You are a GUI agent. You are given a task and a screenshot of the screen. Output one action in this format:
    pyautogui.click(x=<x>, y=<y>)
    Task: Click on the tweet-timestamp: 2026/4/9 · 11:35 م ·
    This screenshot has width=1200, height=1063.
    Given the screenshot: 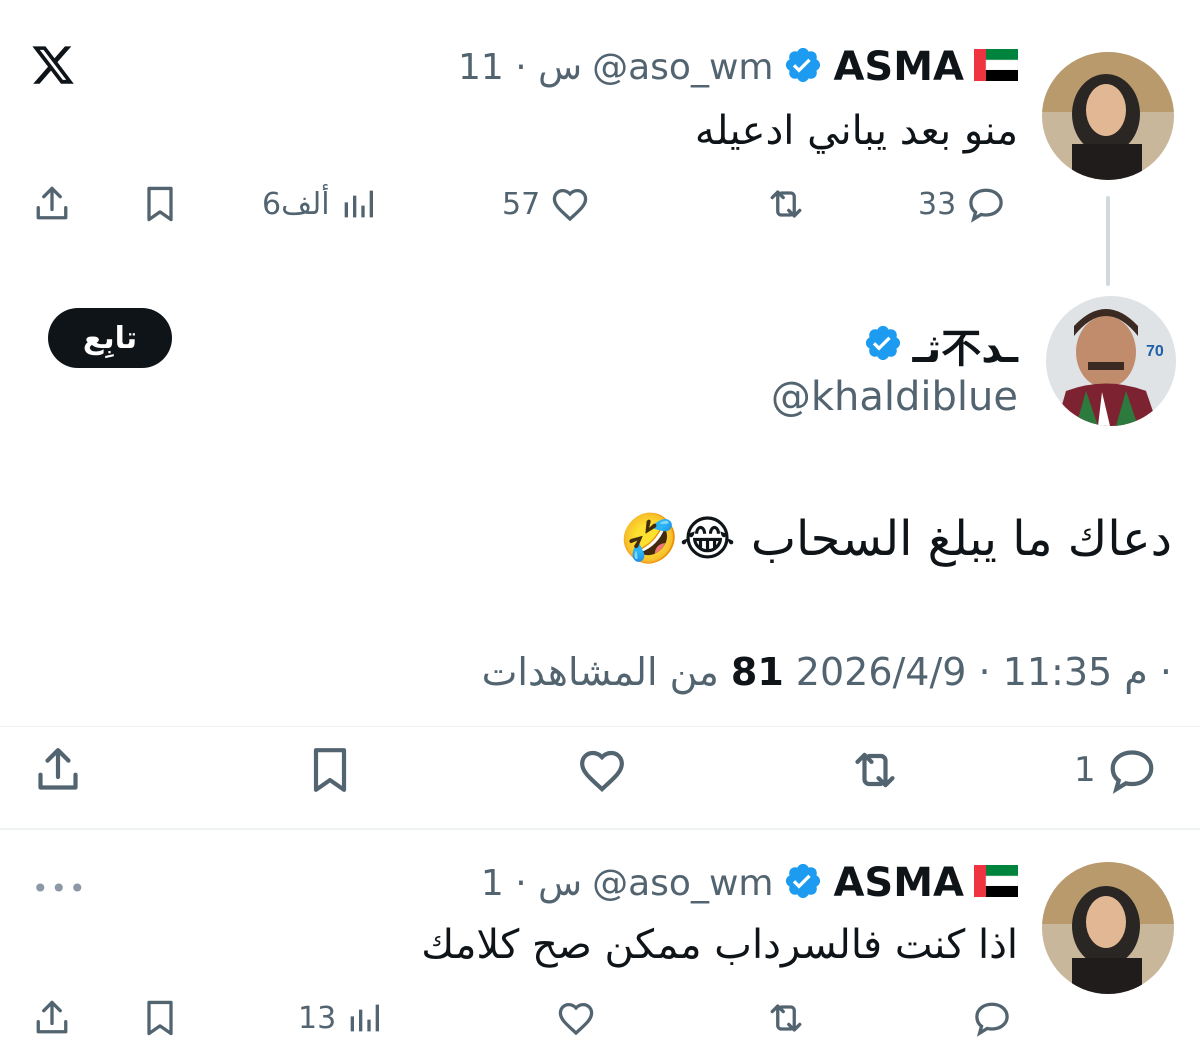 What is the action you would take?
    pyautogui.click(x=984, y=672)
    